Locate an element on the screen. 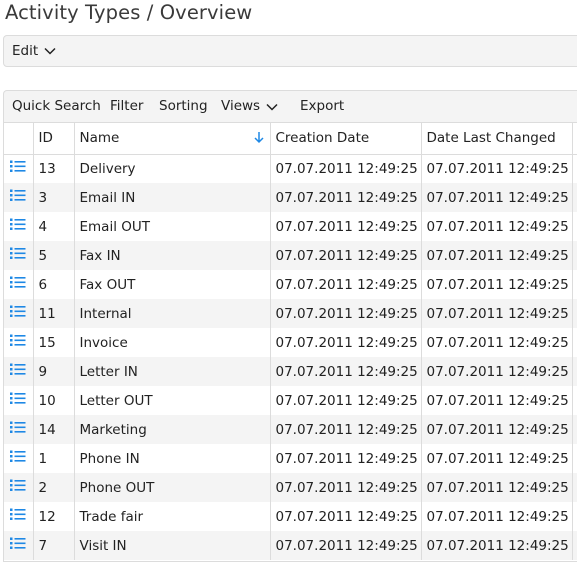 This screenshot has height=562, width=577. cell-name: Phone IN is located at coordinates (172, 458).